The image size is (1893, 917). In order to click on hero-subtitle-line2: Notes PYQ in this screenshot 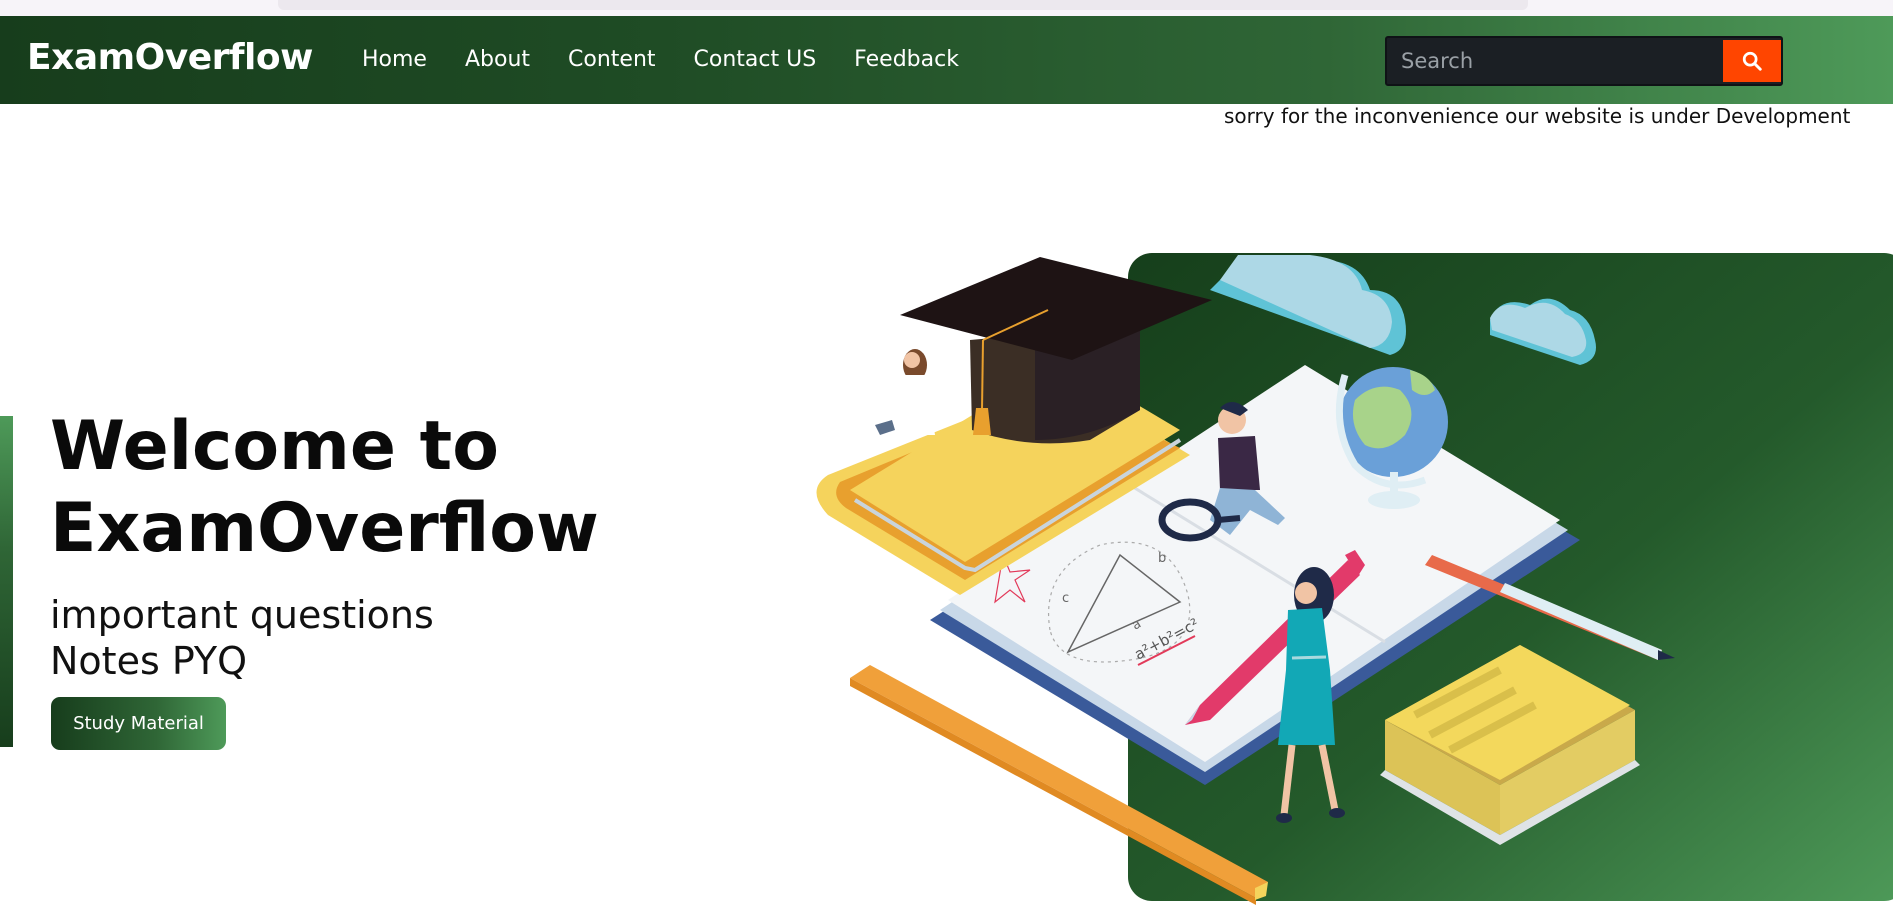, I will do `click(149, 661)`.